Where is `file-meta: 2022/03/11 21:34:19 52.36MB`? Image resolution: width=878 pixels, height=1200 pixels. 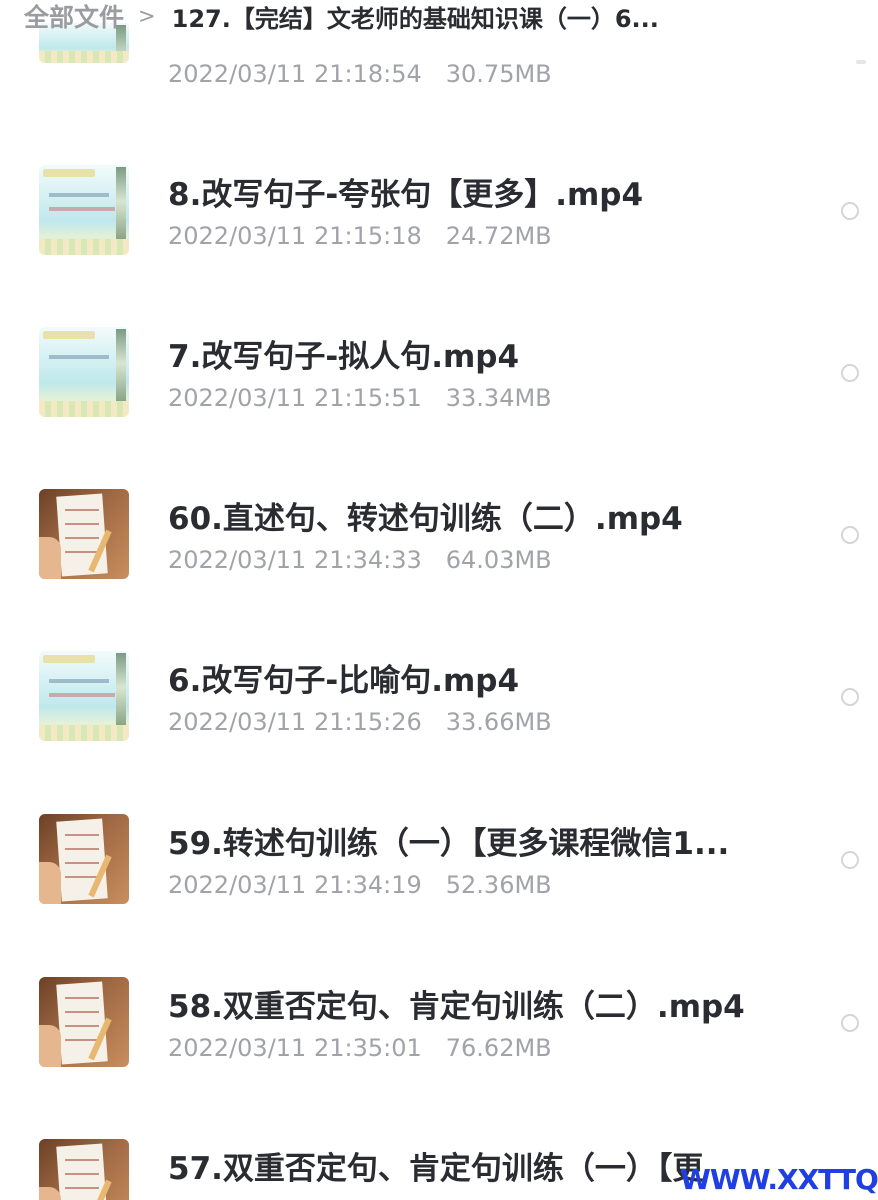 file-meta: 2022/03/11 21:34:19 52.36MB is located at coordinates (360, 885).